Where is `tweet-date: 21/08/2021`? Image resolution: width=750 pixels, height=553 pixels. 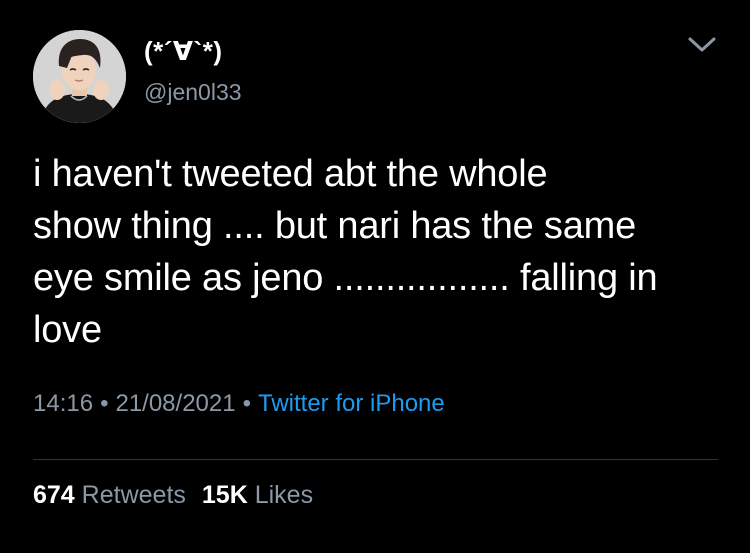
tweet-date: 21/08/2021 is located at coordinates (175, 403).